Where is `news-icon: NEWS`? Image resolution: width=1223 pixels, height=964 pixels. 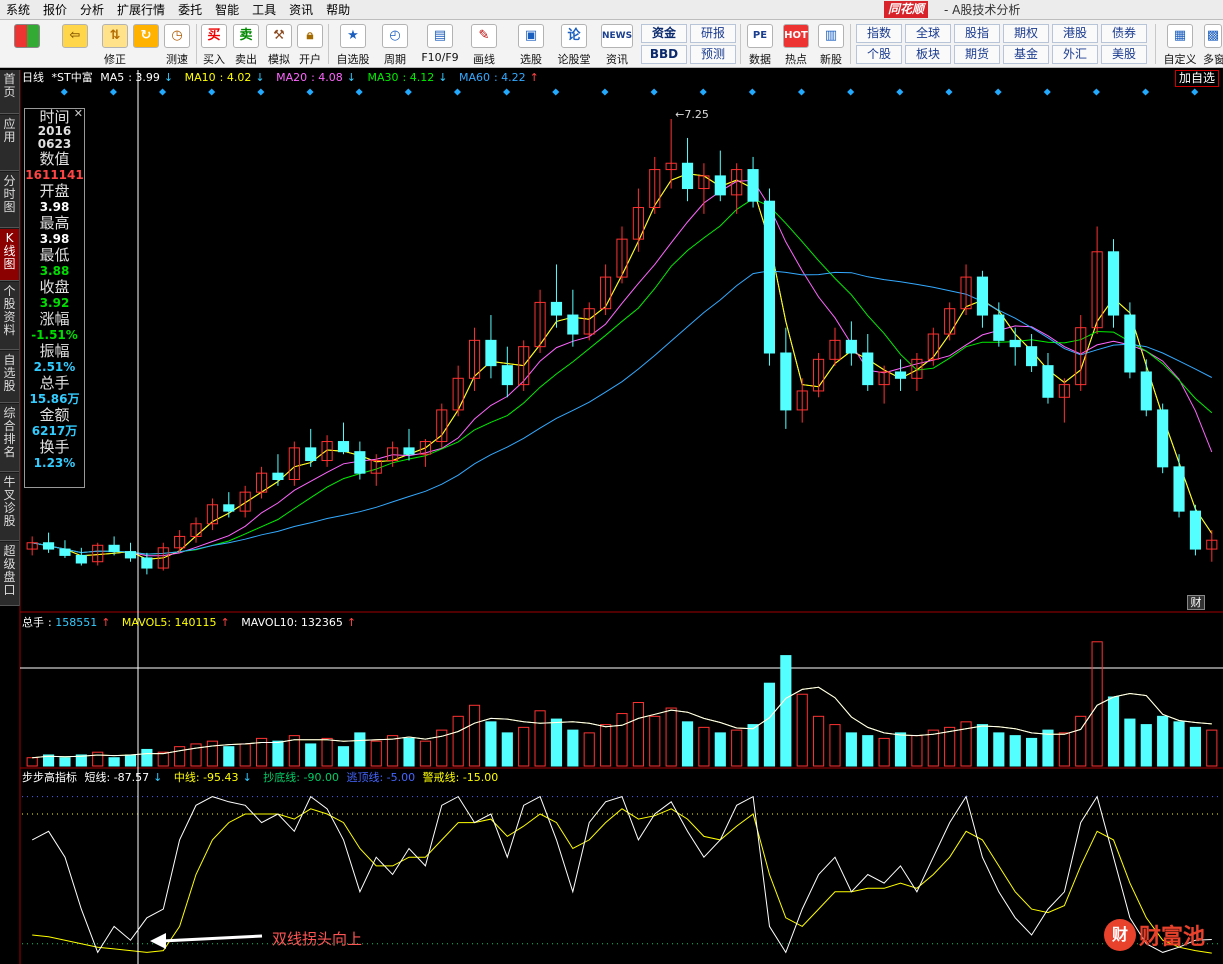
news-icon: NEWS is located at coordinates (617, 36).